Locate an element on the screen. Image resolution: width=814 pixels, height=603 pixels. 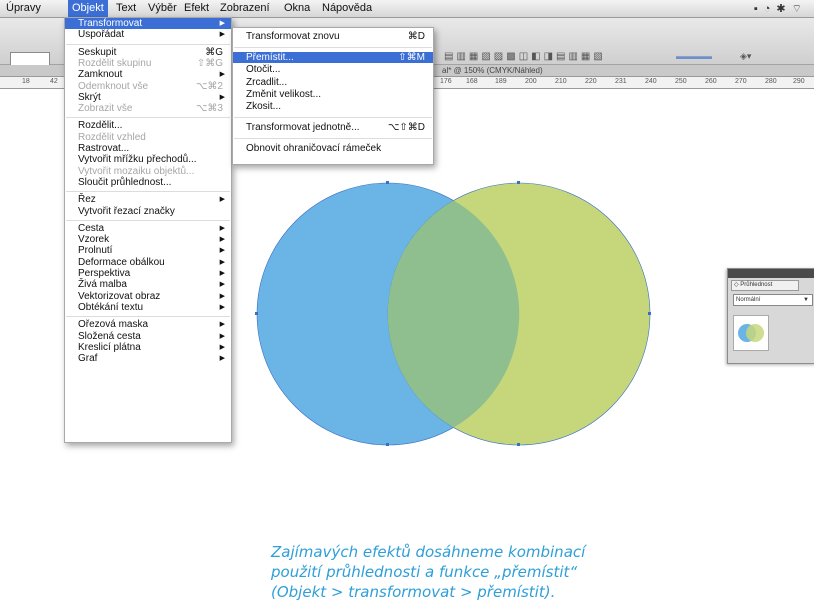
object-thumbnail is located at coordinates (751, 333).